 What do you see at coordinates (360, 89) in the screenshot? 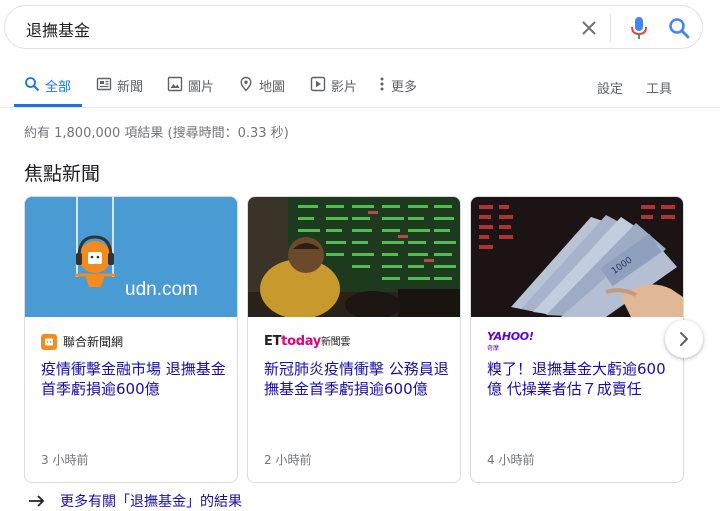
I see `search-tabs: 全部 新聞 圖片 地圖 影片 更多 設定 工具` at bounding box center [360, 89].